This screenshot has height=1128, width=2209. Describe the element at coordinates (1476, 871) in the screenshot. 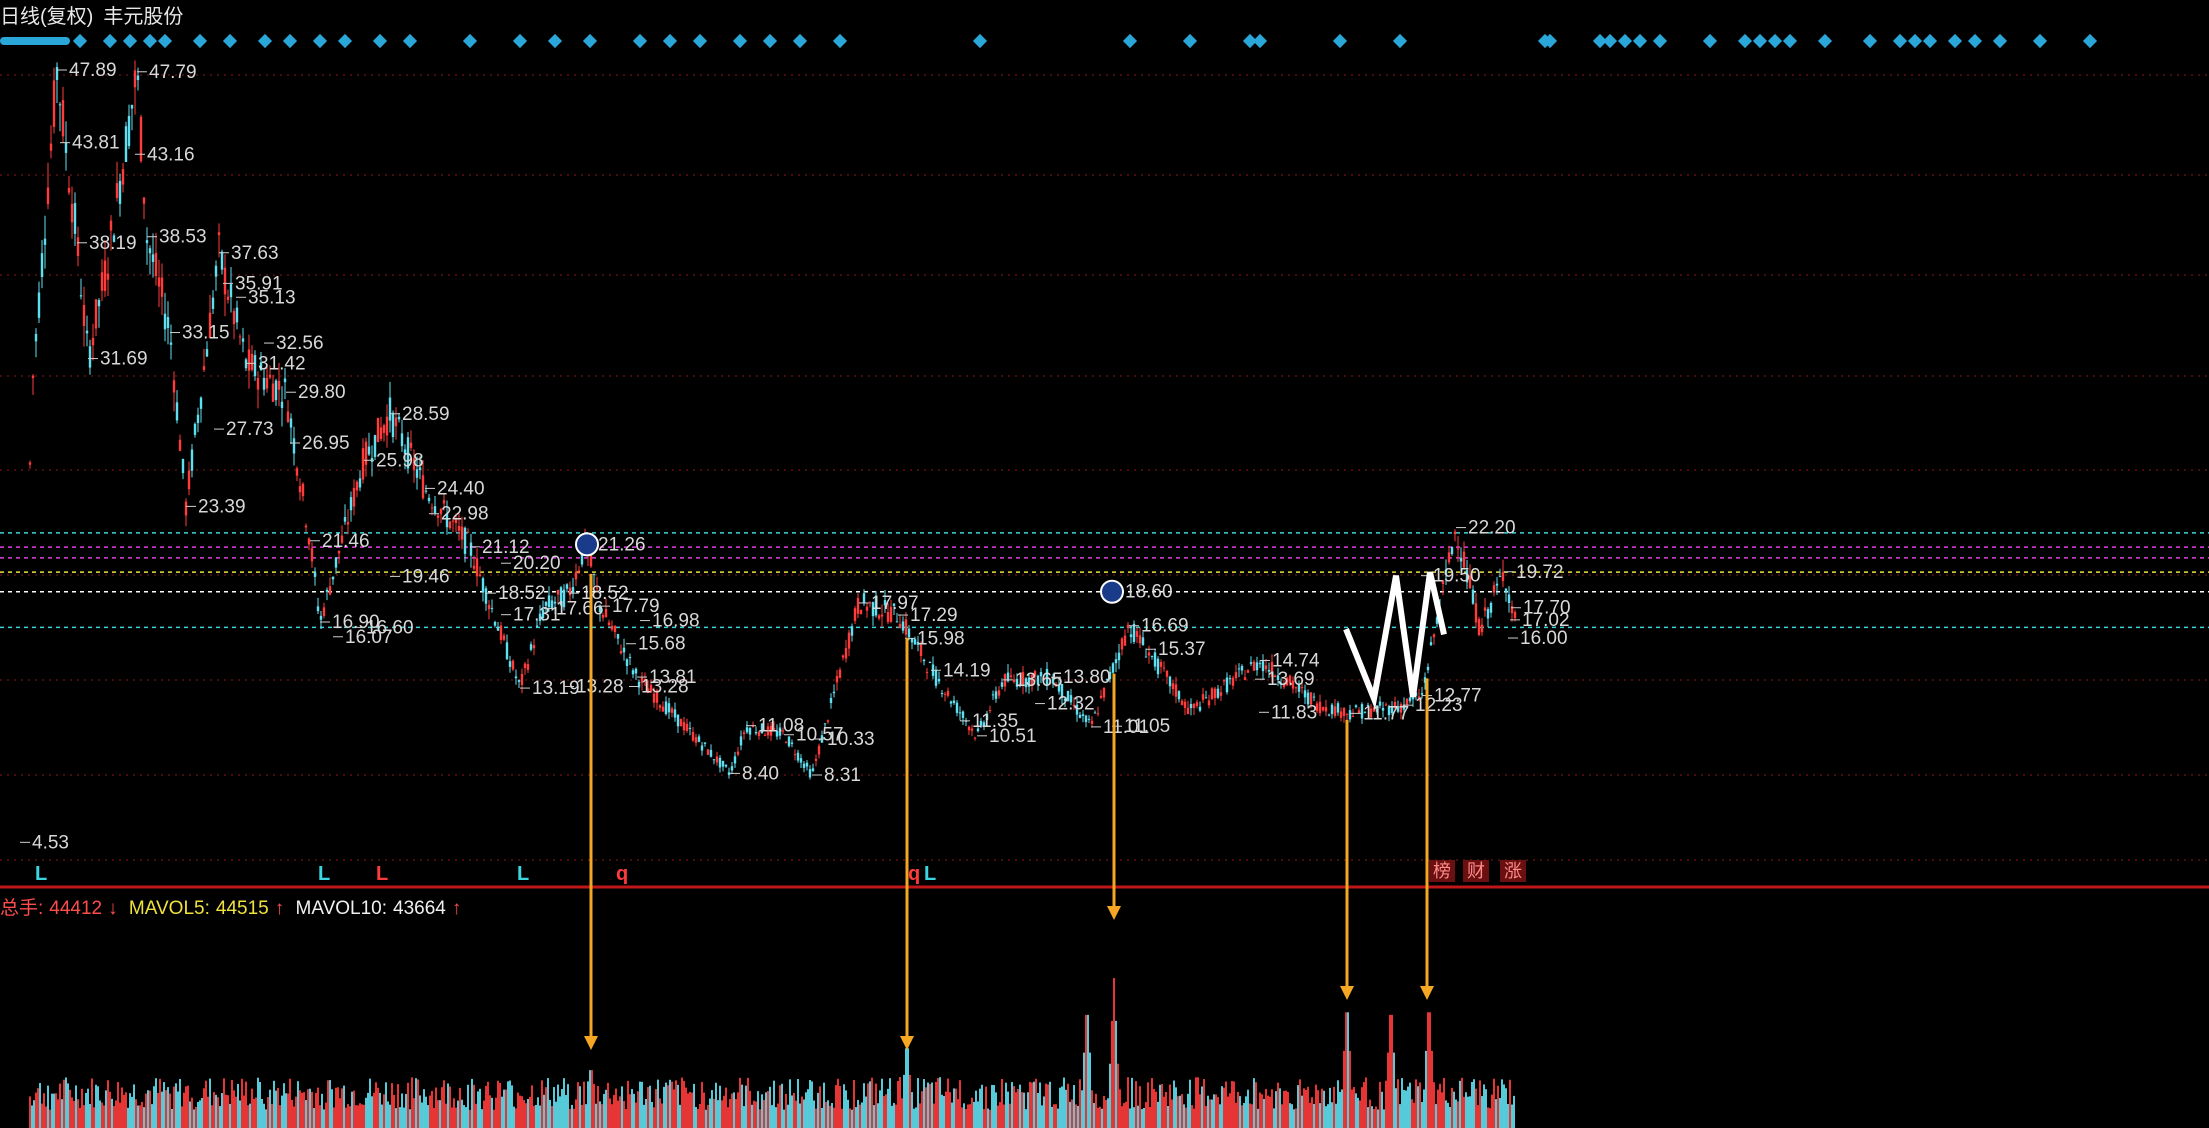

I see `badge: 财` at that location.